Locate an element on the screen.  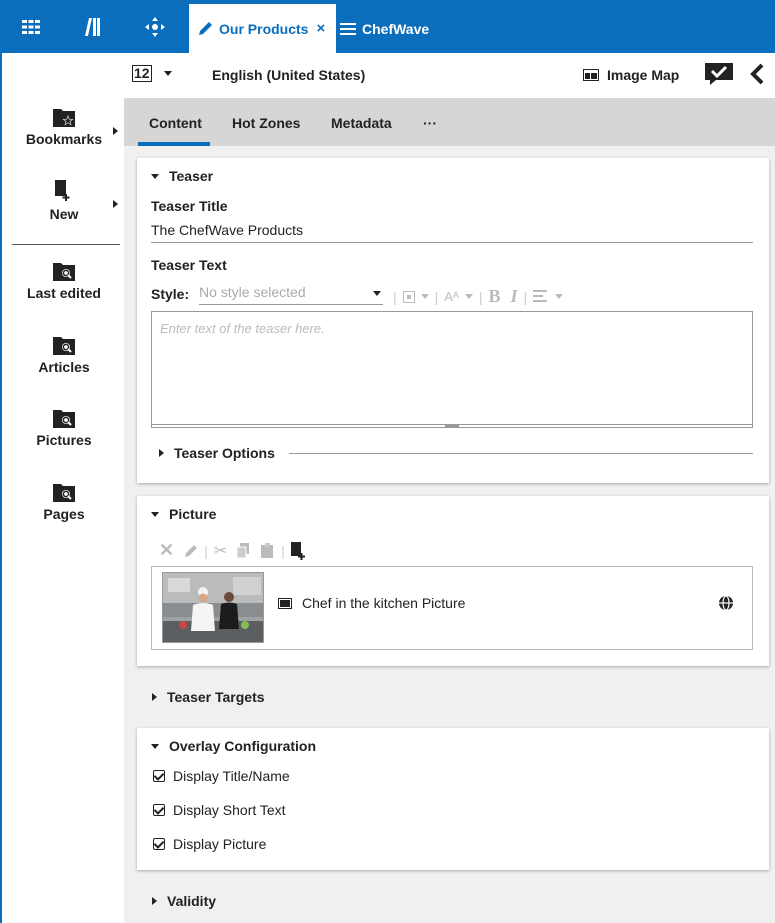
section-title: Teaser Options is located at coordinates (224, 453).